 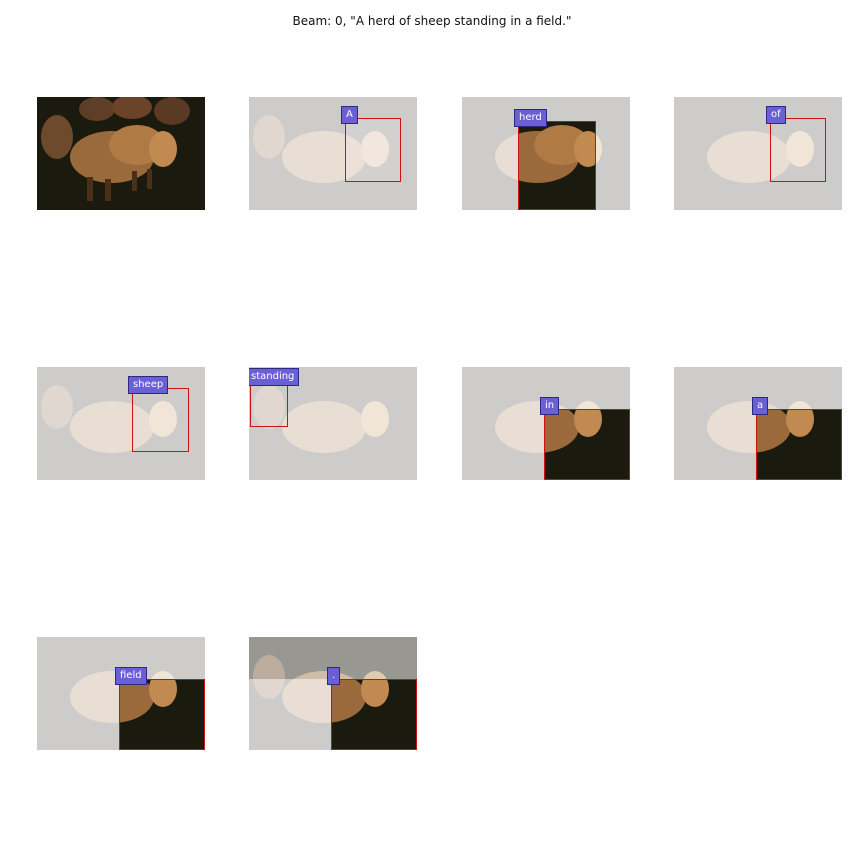 I want to click on word-label: of, so click(x=776, y=115).